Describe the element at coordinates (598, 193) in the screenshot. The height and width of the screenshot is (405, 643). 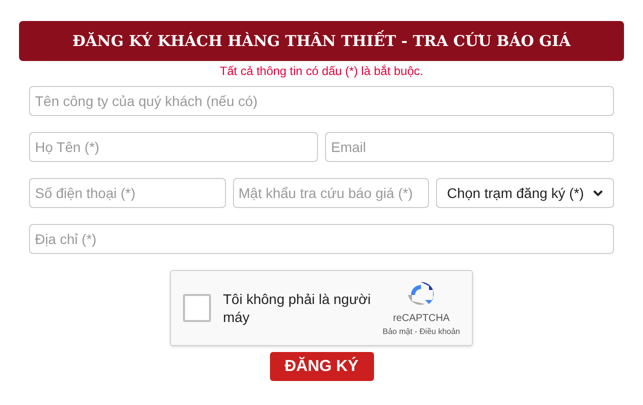
I see `chevron-down-icon` at that location.